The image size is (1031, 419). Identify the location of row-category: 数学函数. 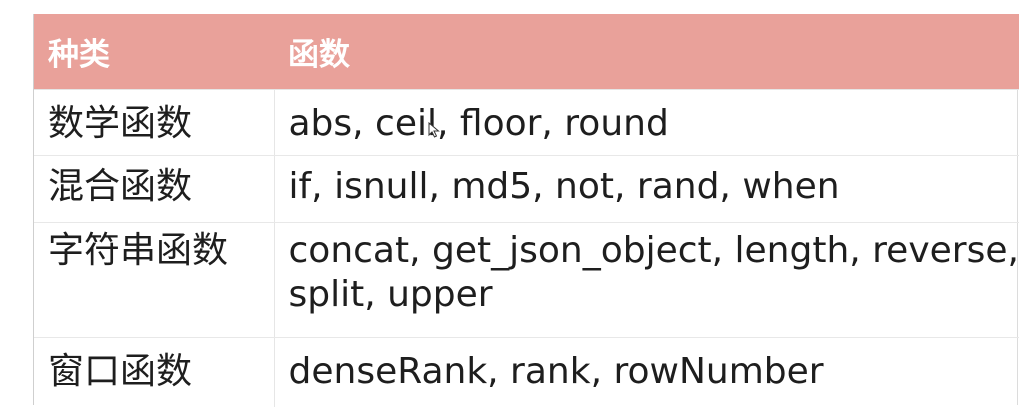
(154, 122).